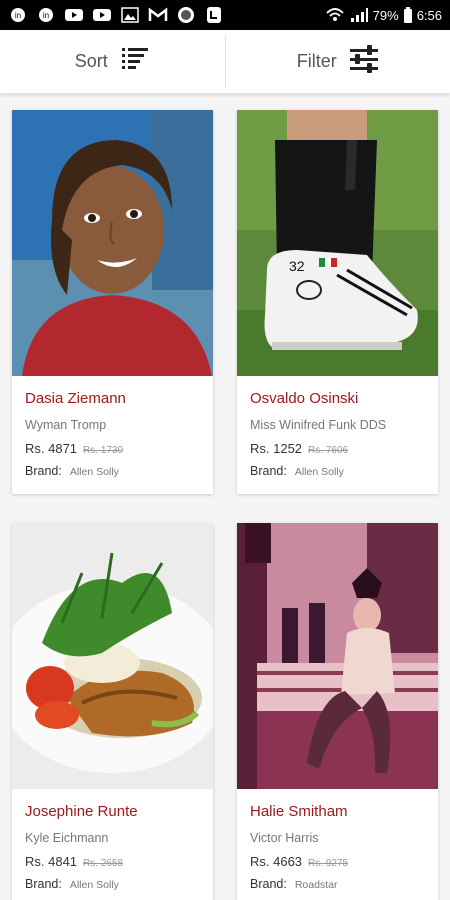  I want to click on sort-filter-toolbar: Sort Filter, so click(225, 62).